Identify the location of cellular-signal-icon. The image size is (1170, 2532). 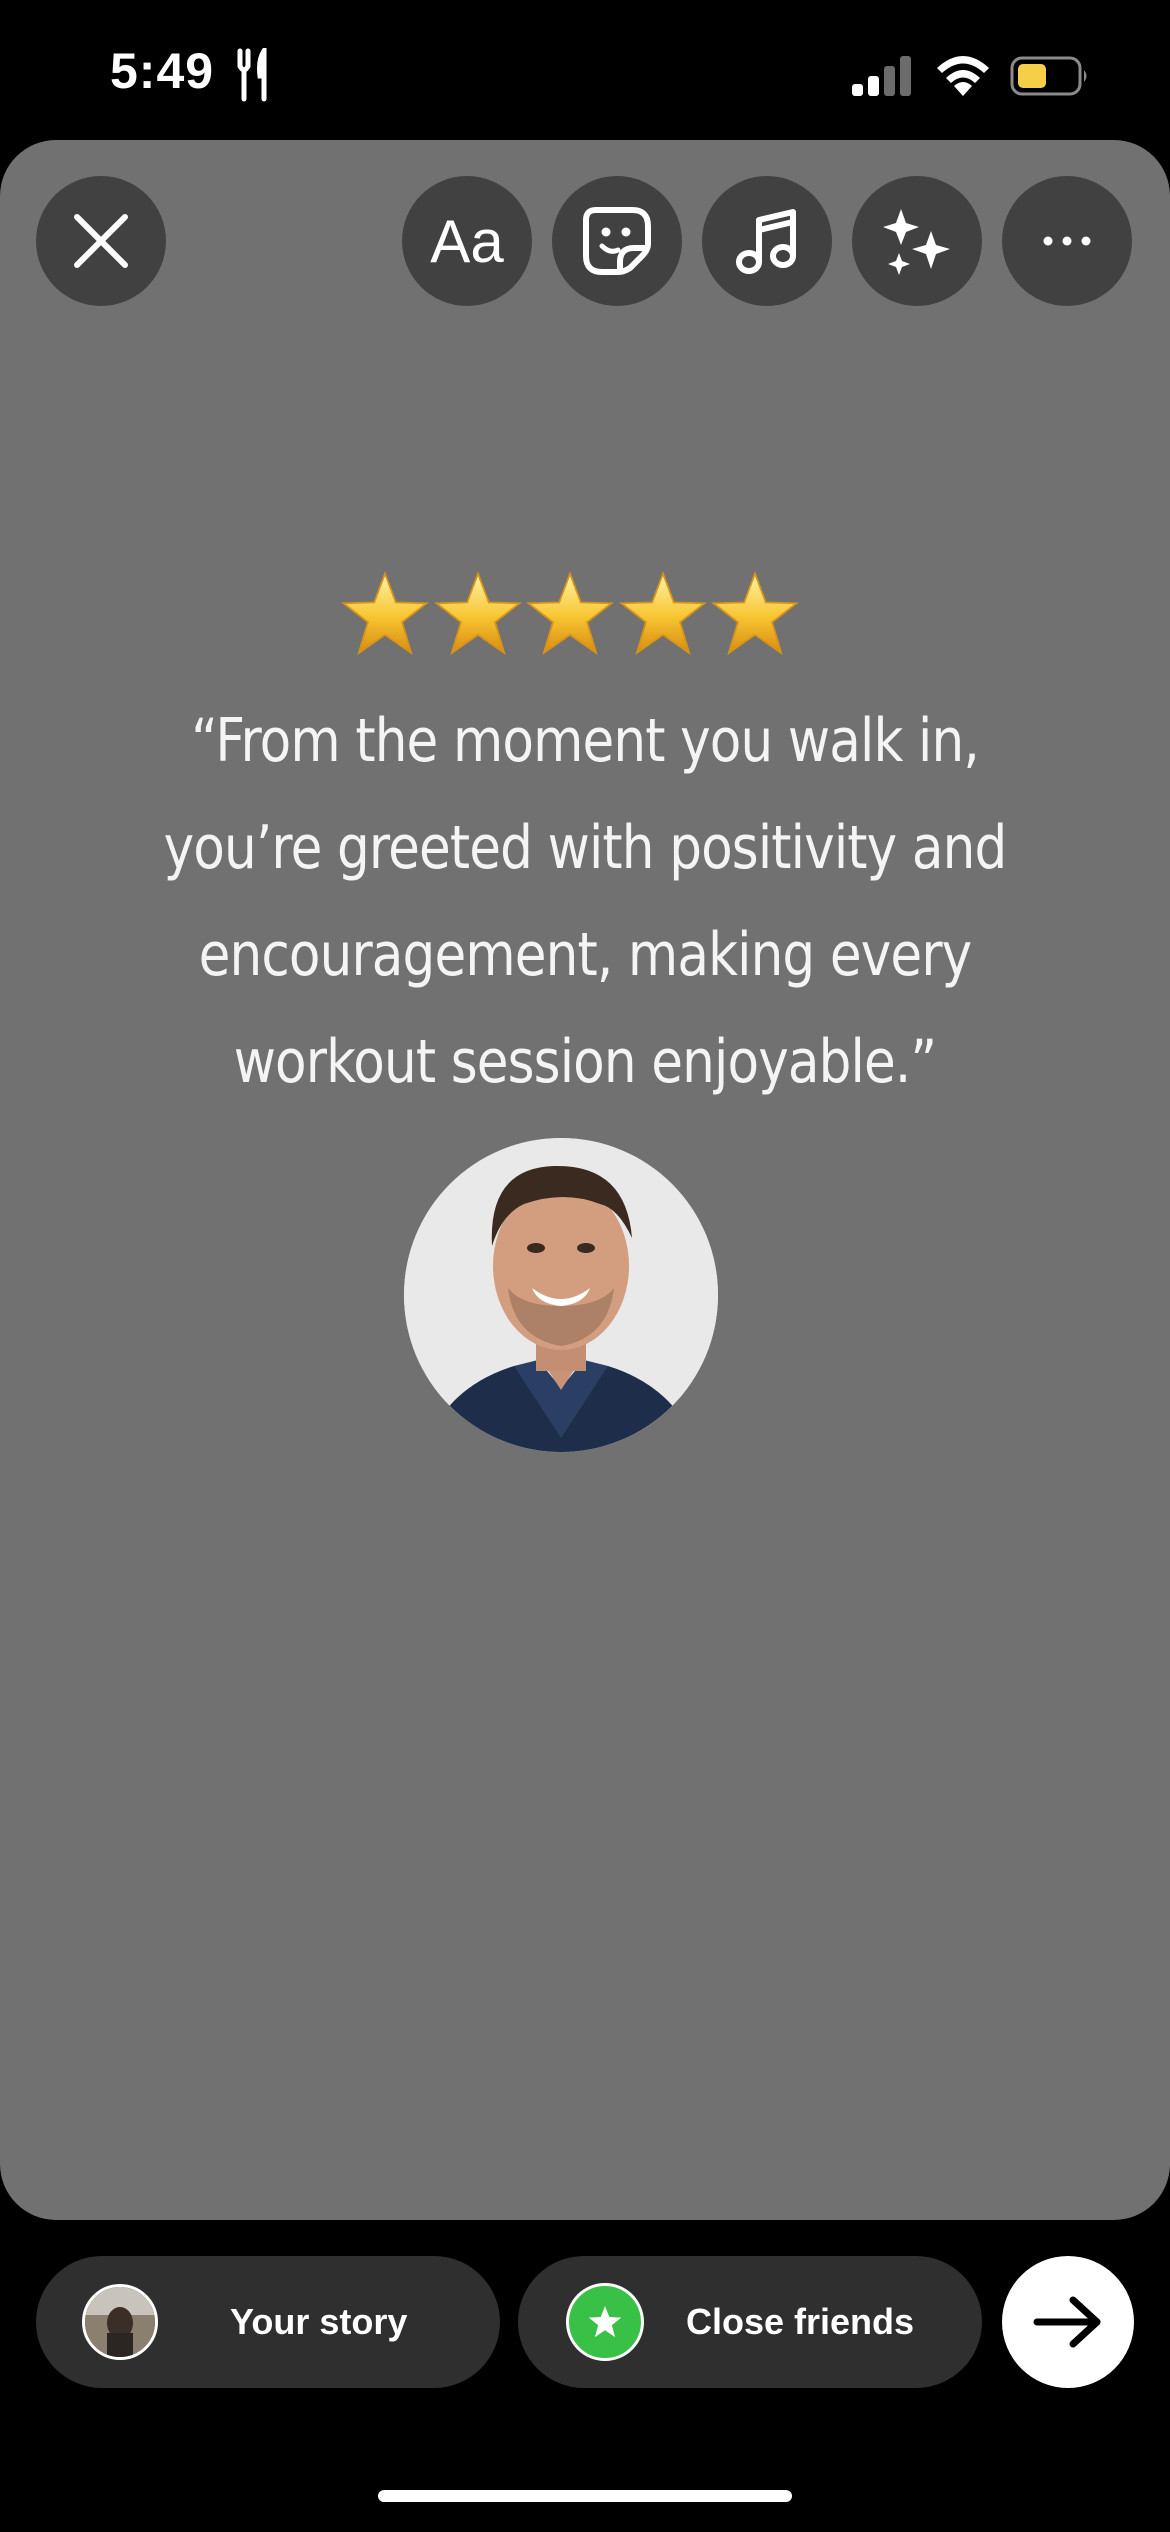
(881, 76).